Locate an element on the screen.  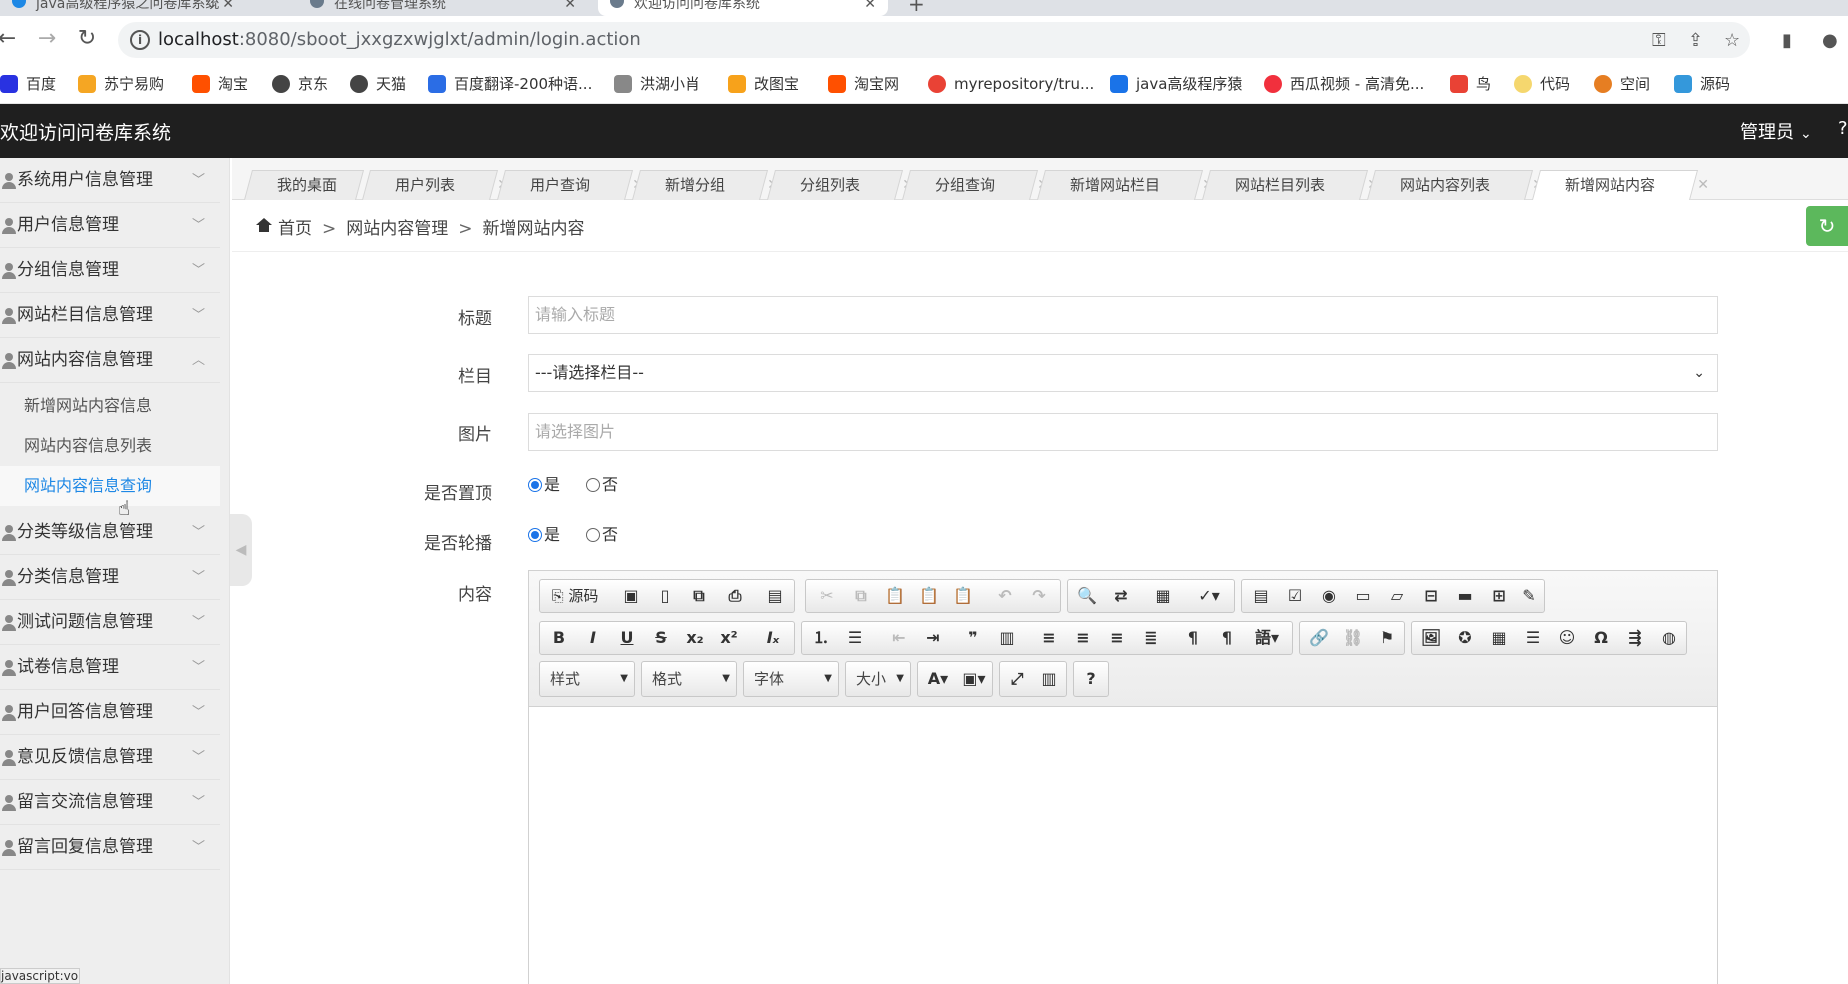
reload-icon: ↻ is located at coordinates (87, 39).